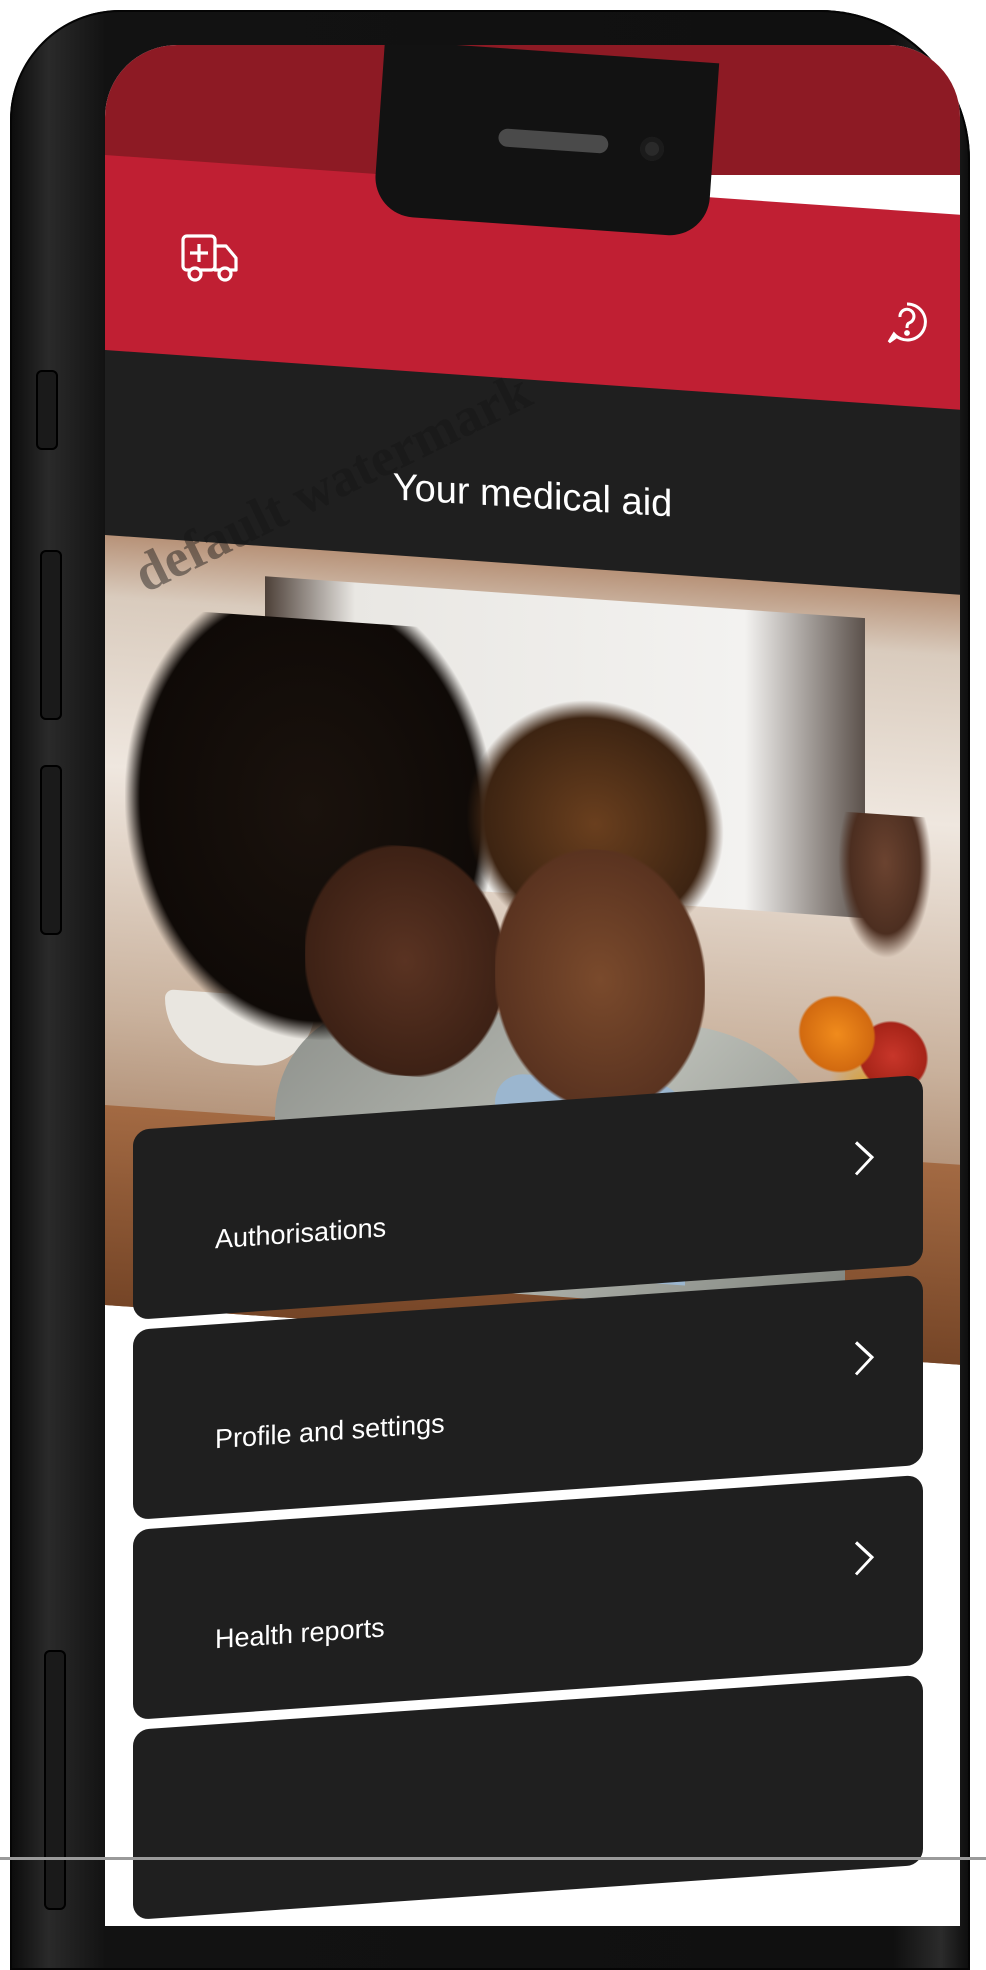 This screenshot has width=986, height=1970. What do you see at coordinates (330, 1431) in the screenshot?
I see `menu-item-label: Profile and settings` at bounding box center [330, 1431].